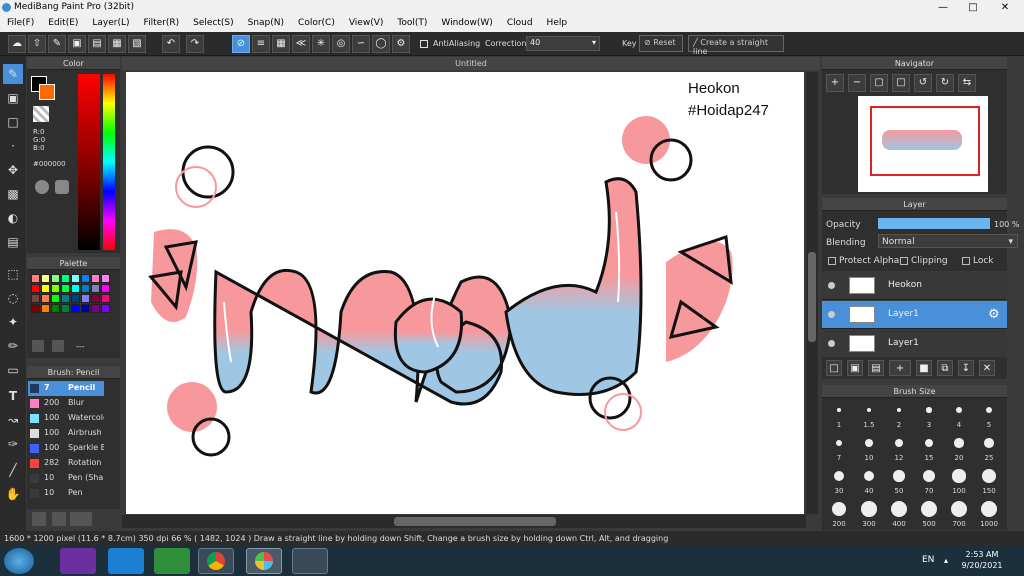 This screenshot has height=576, width=1024. Describe the element at coordinates (321, 44) in the screenshot. I see `radial-snap-icon: ✳` at that location.